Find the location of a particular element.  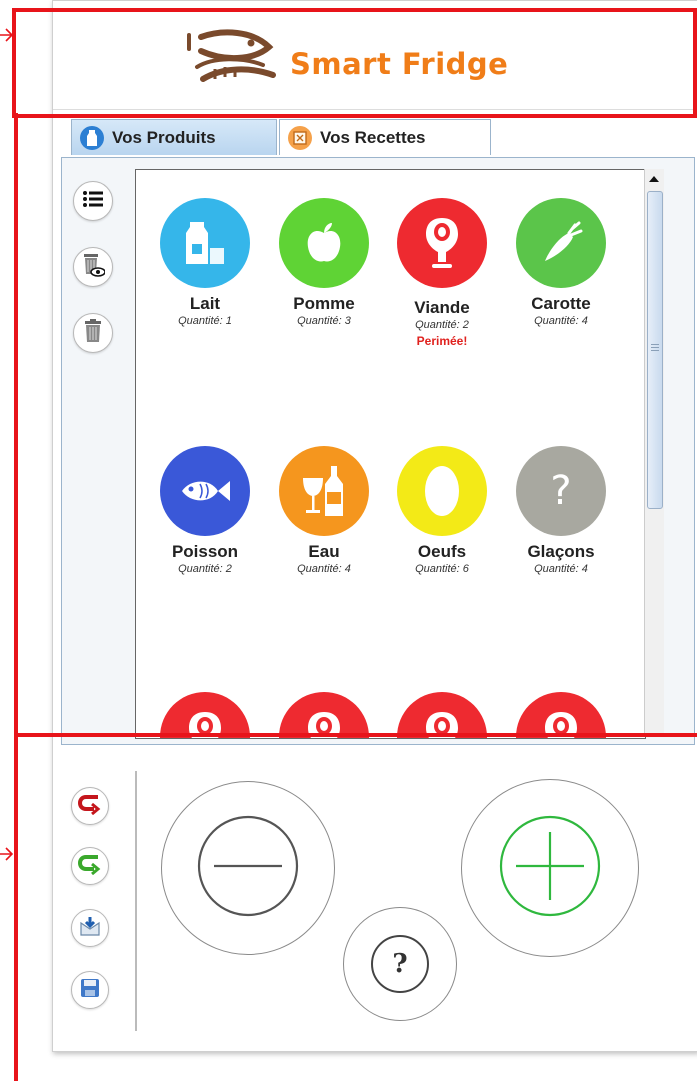

carrot-icon is located at coordinates (561, 243).